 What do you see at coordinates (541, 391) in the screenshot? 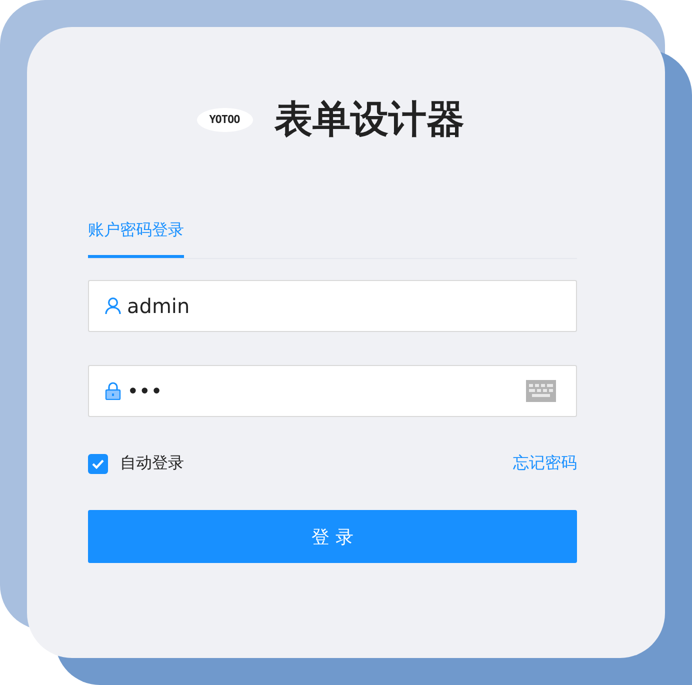
I see `keyboard-icon` at bounding box center [541, 391].